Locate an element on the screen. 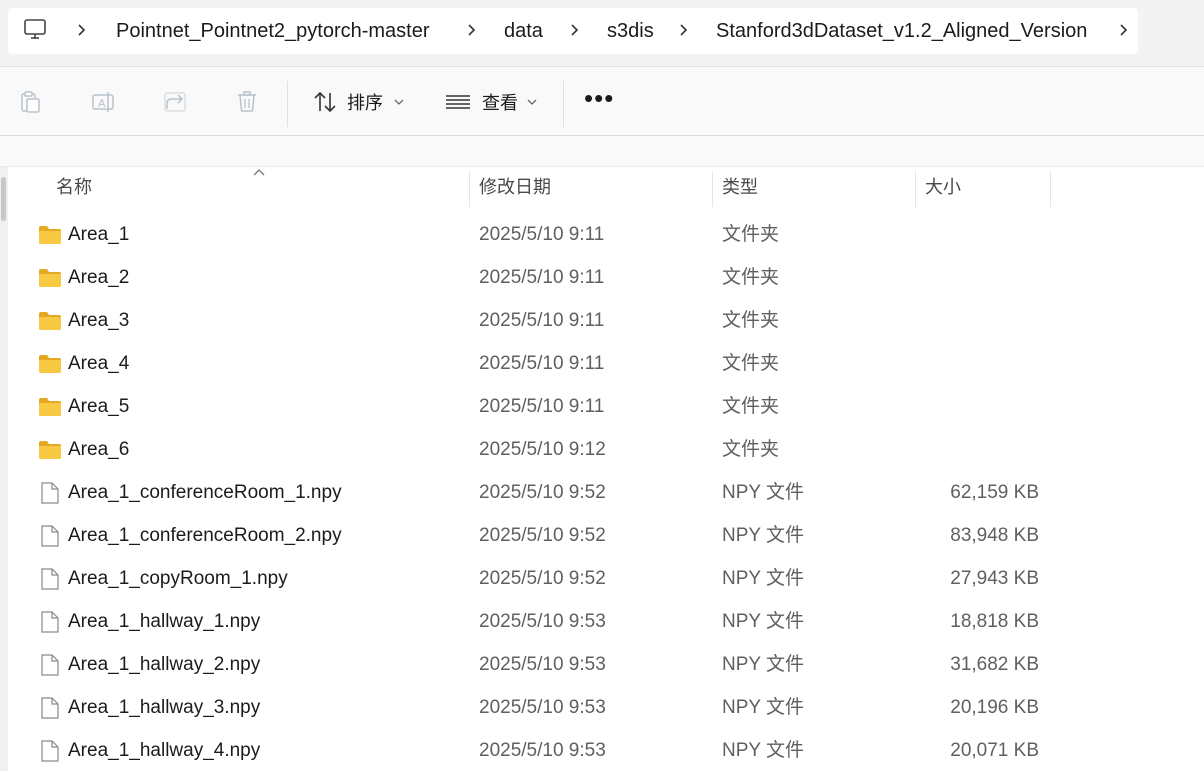  breadcrumb-item-data: data is located at coordinates (523, 31).